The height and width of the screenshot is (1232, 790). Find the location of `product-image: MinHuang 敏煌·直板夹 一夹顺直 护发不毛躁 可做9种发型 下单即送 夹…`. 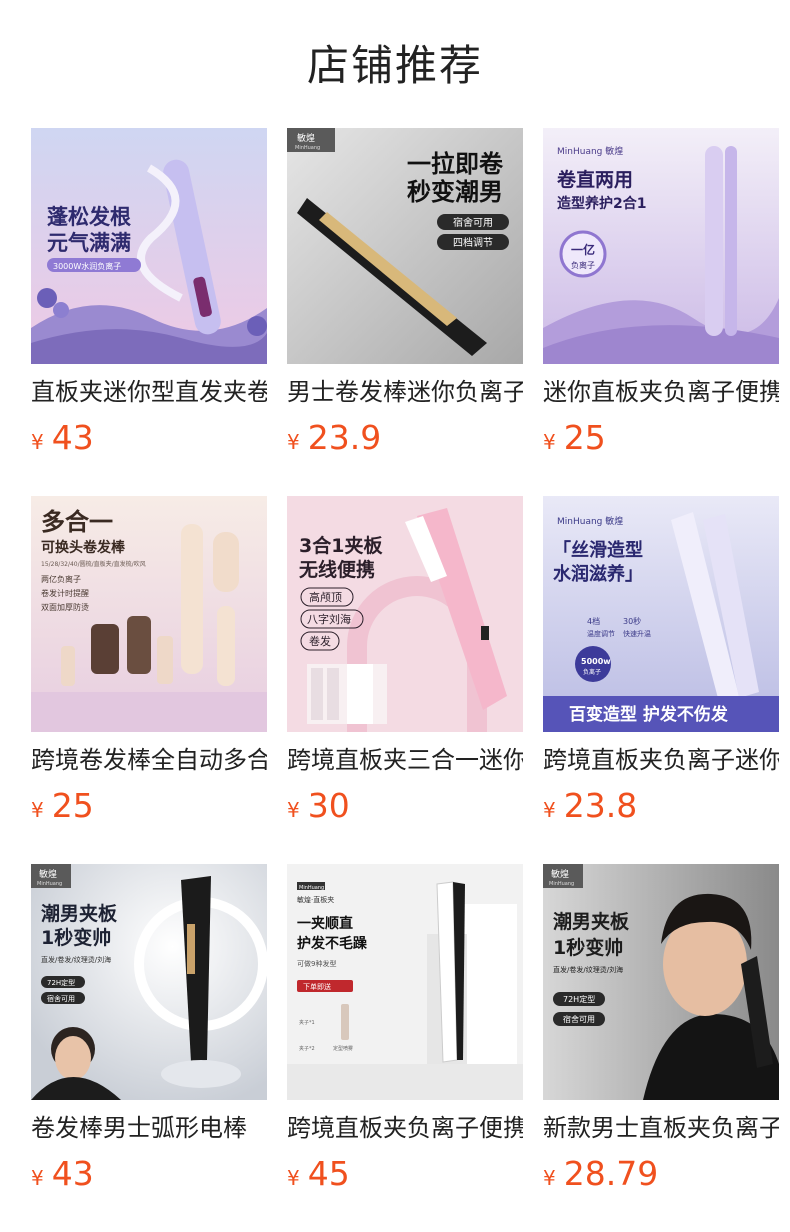

product-image: MinHuang 敏煌·直板夹 一夹顺直 护发不毛躁 可做9种发型 下单即送 夹… is located at coordinates (405, 982).